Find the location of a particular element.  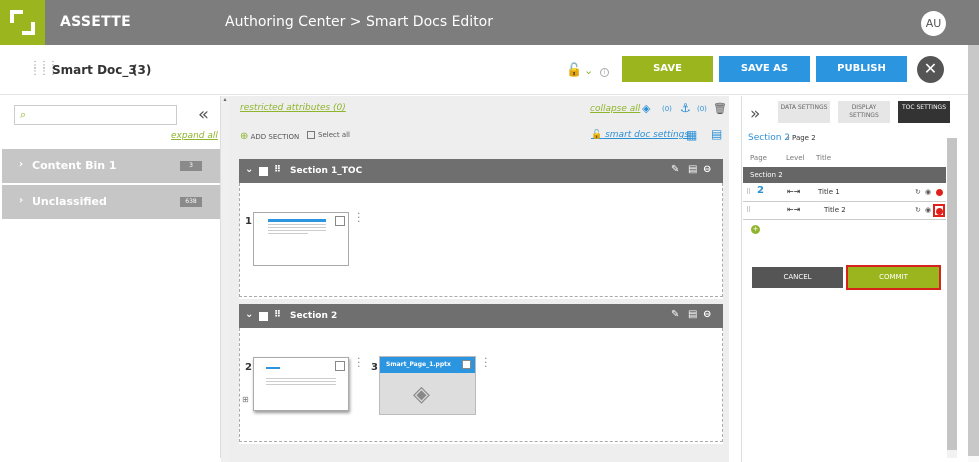

toc-row: ⠿ ⇤⇥ Title 2 ↻ ◉ is located at coordinates (844, 211).